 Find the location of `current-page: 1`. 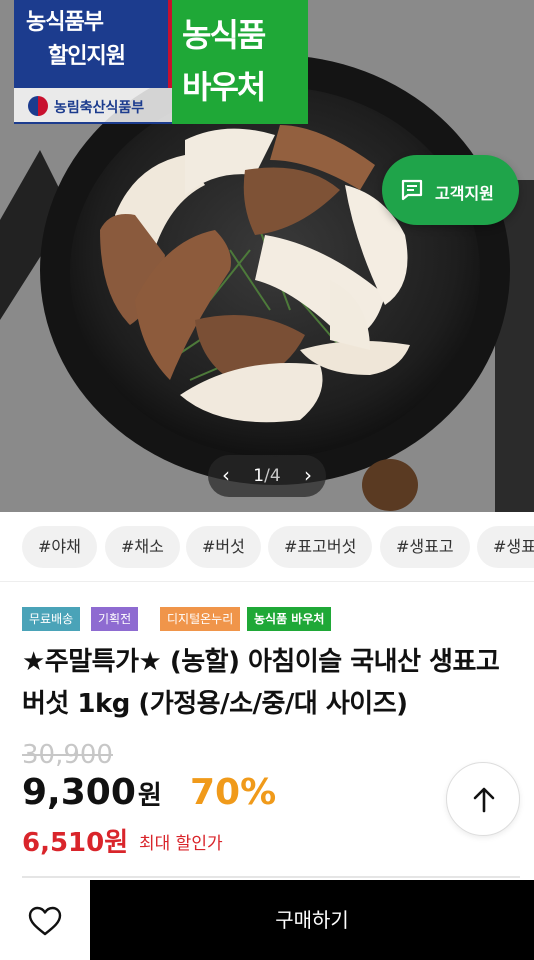

current-page: 1 is located at coordinates (259, 476).